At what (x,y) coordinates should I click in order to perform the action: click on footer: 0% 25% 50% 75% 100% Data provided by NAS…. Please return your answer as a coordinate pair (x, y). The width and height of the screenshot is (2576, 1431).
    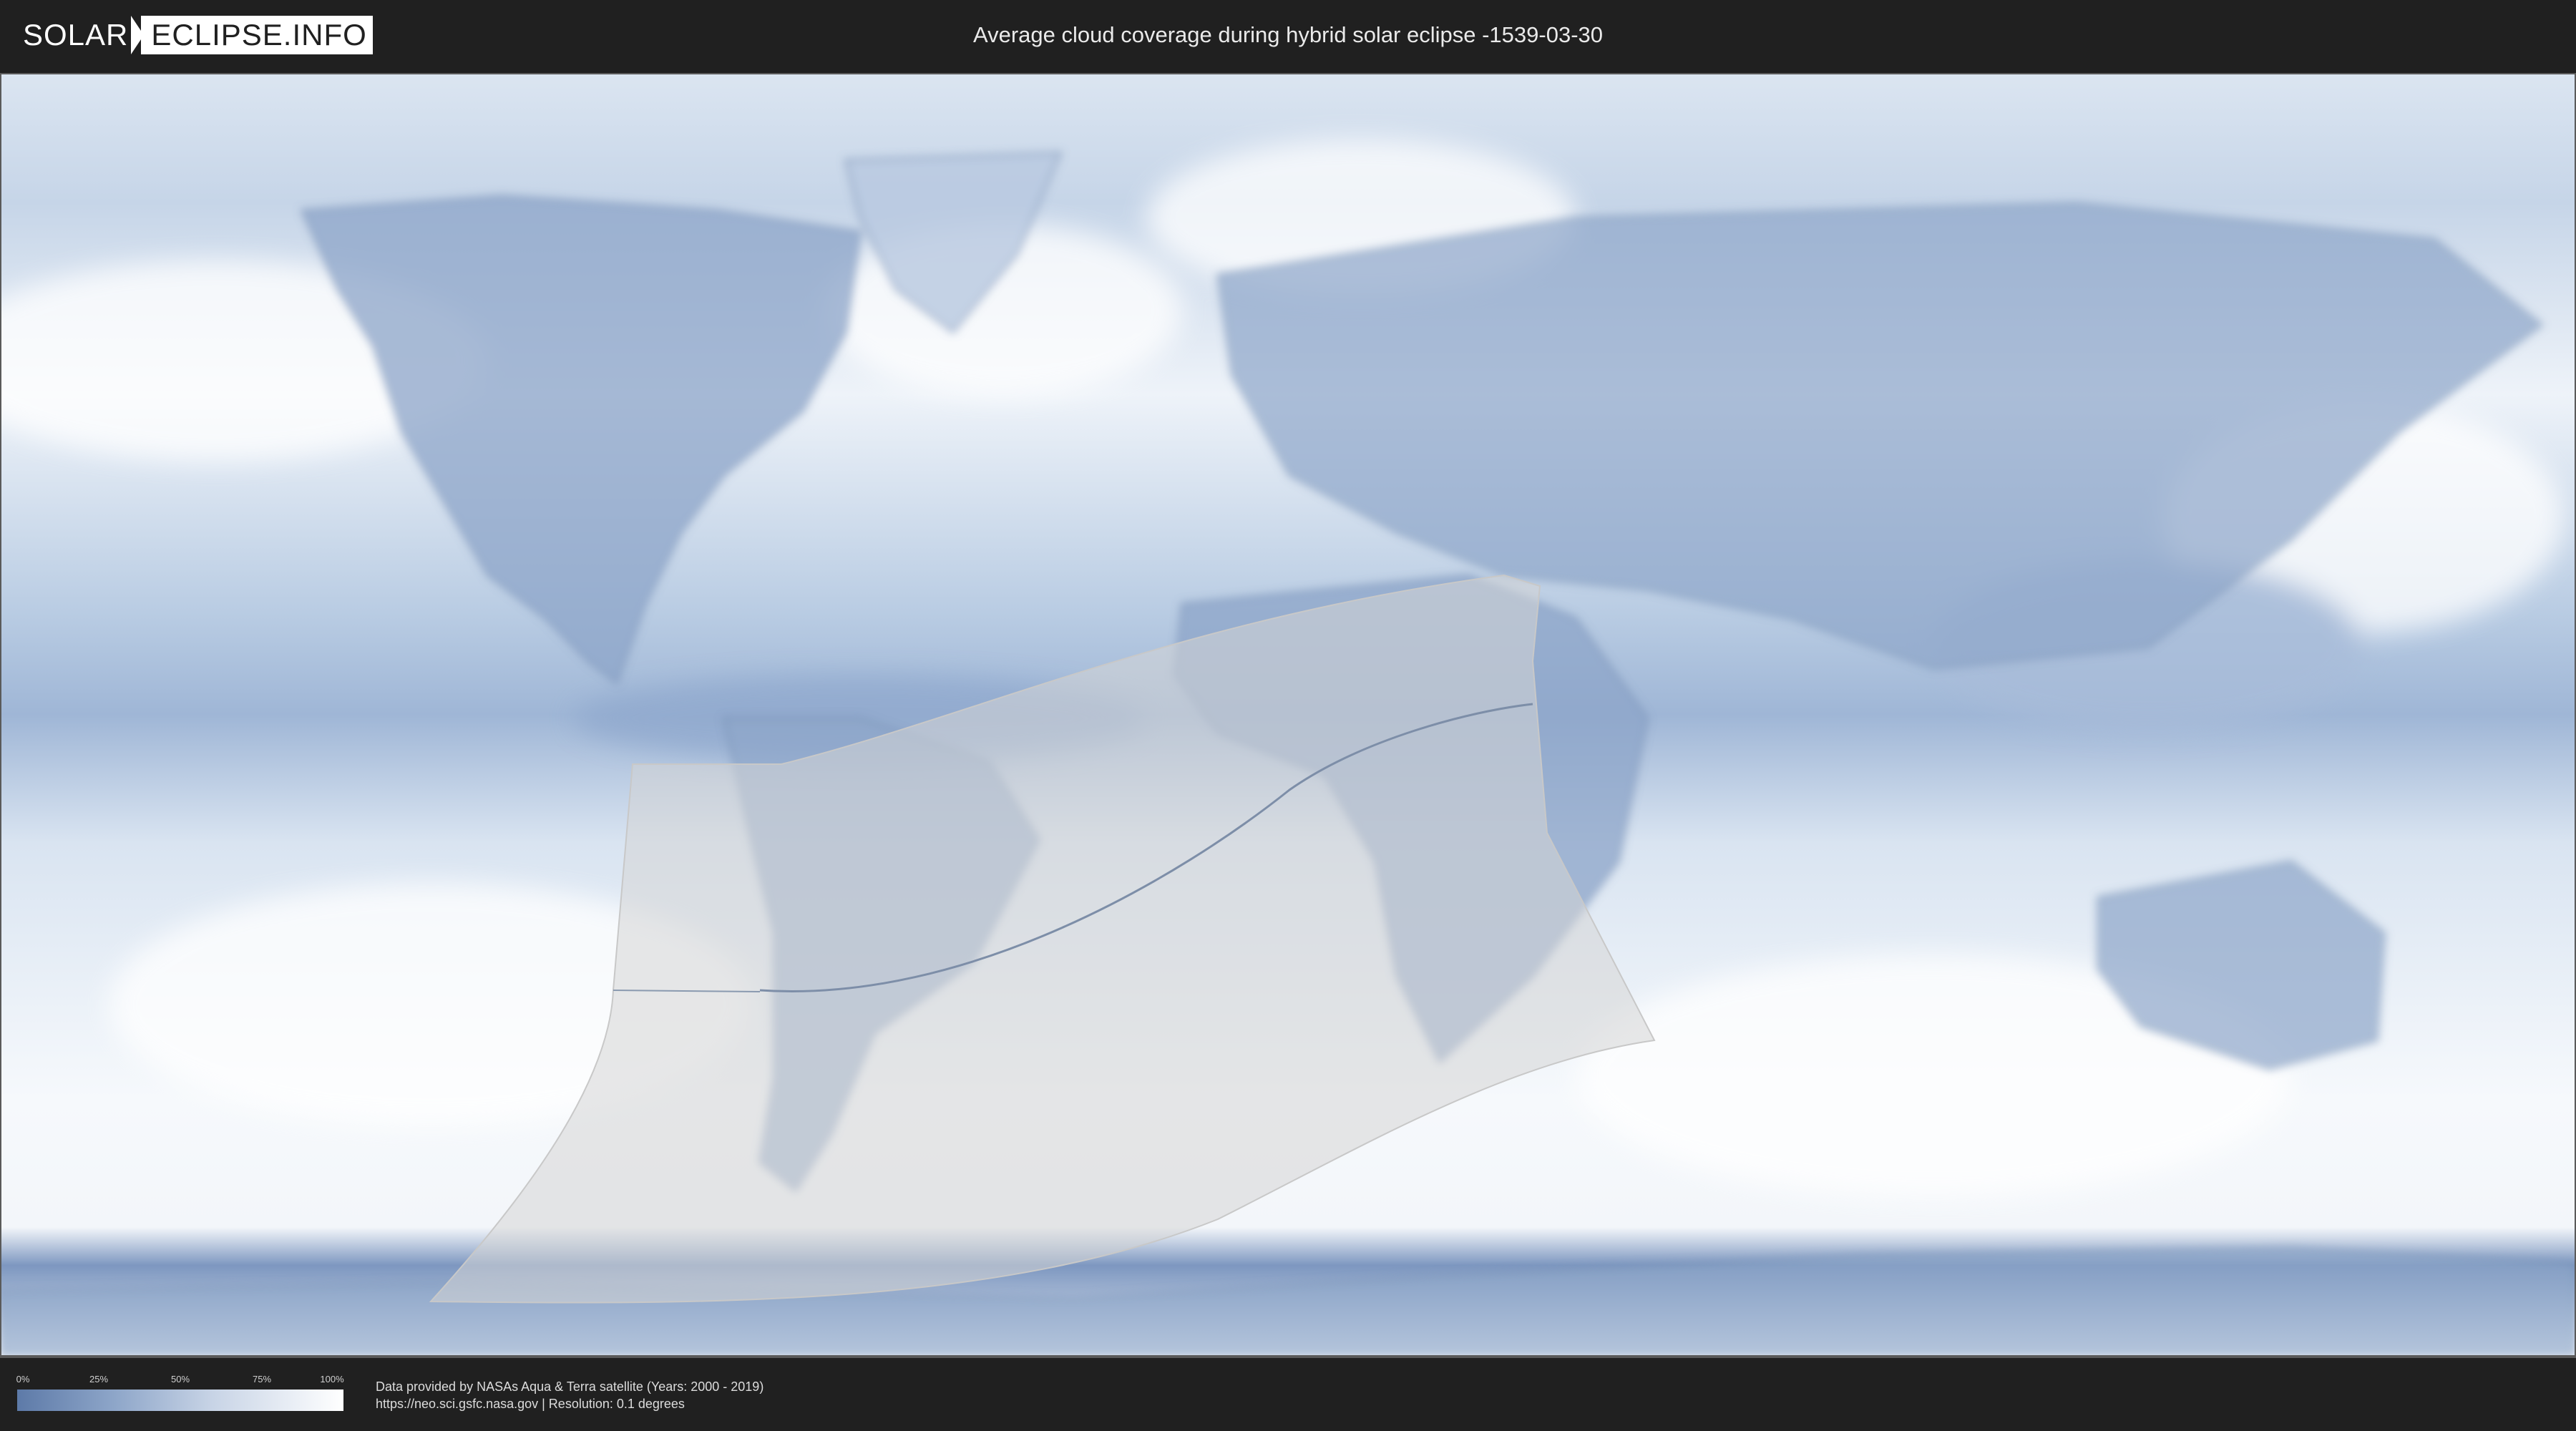
    Looking at the image, I should click on (1288, 1394).